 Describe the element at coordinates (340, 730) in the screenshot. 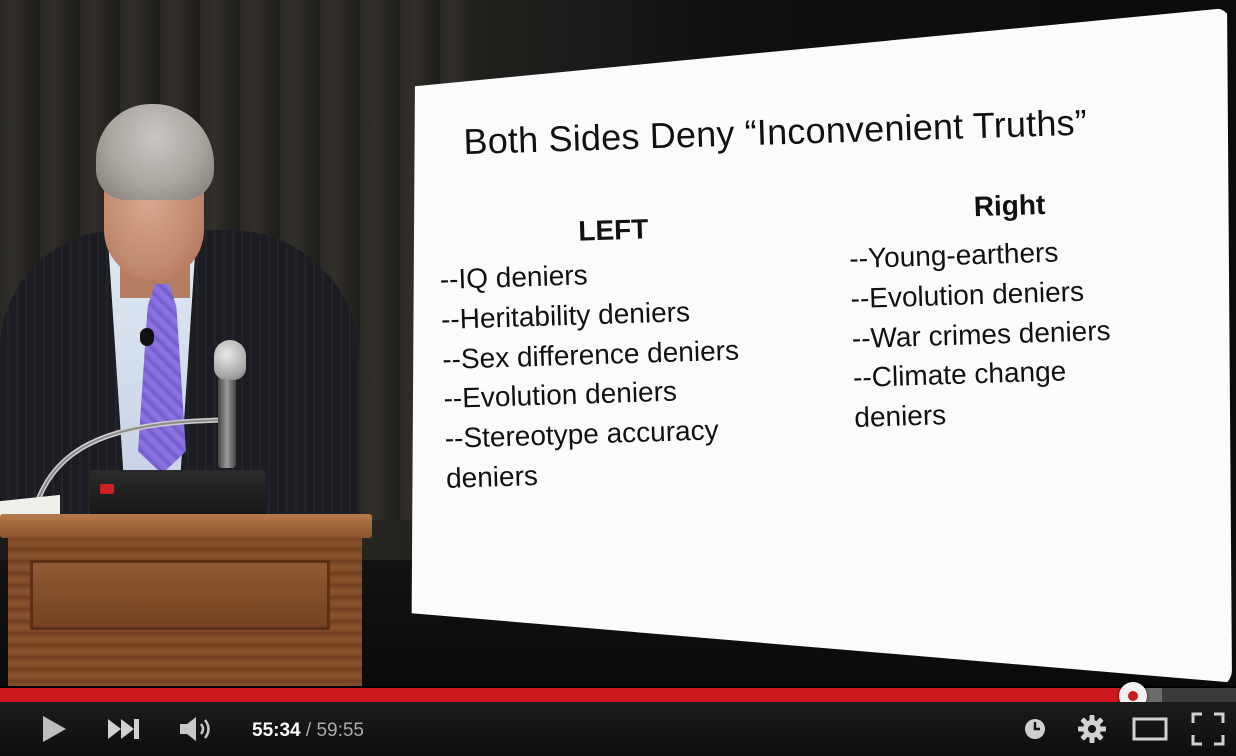

I see `total-time: 59:55` at that location.